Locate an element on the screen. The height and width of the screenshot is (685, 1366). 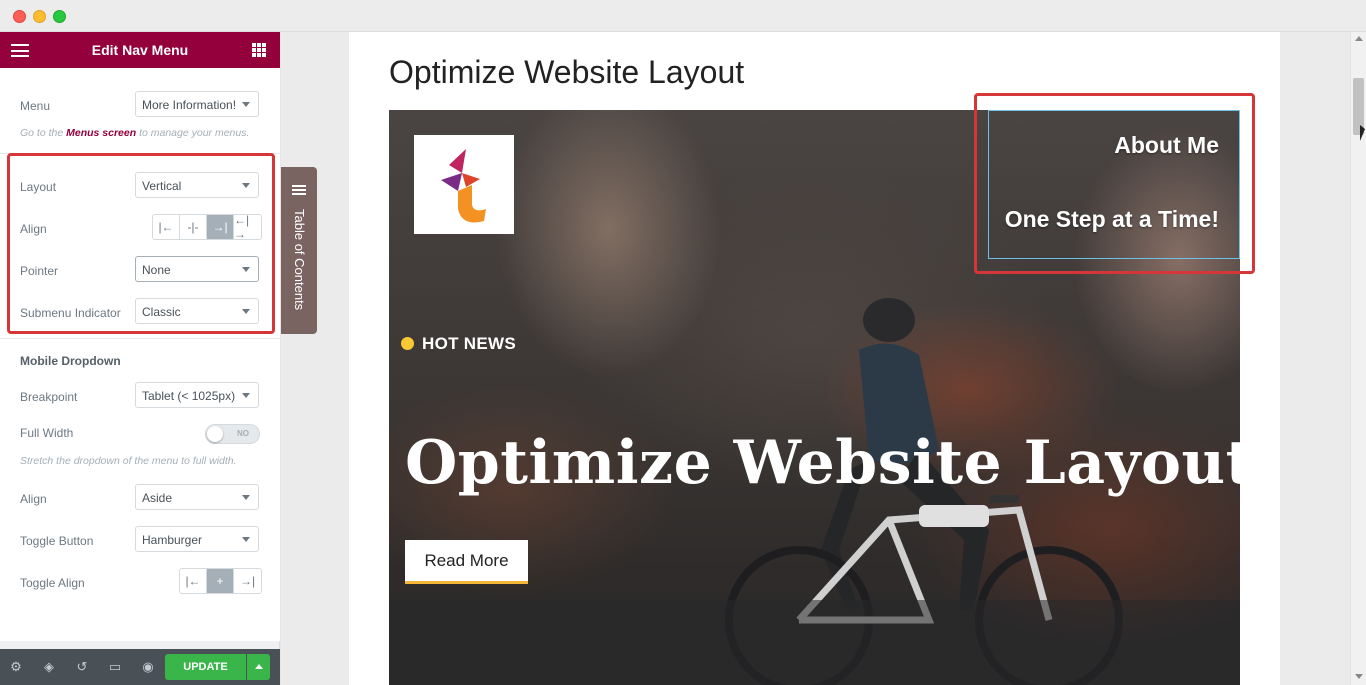
menu-hint-suffix: to manage your menus. is located at coordinates (194, 133).